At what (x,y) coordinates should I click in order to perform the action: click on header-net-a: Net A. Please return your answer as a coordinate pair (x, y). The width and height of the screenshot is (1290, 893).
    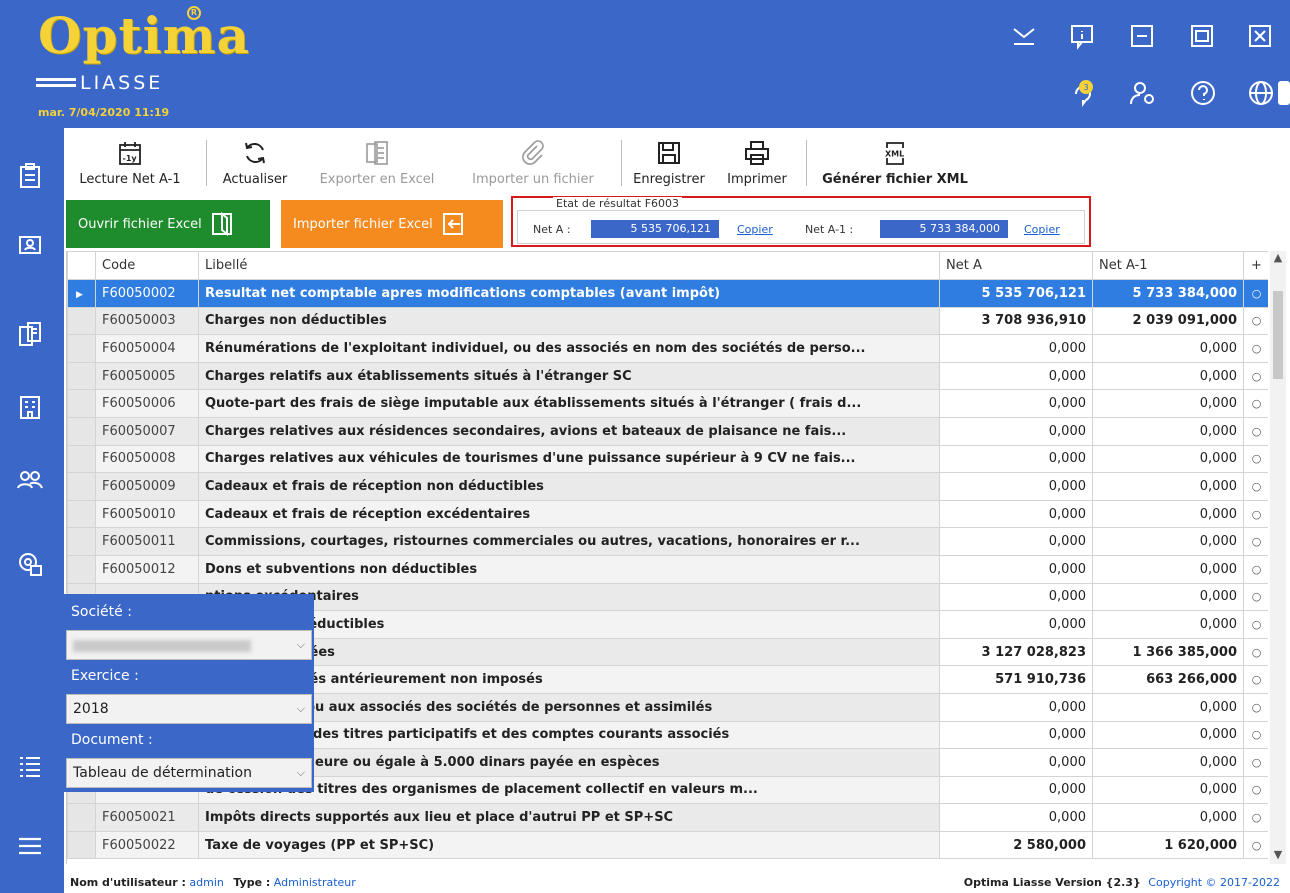
    Looking at the image, I should click on (1016, 265).